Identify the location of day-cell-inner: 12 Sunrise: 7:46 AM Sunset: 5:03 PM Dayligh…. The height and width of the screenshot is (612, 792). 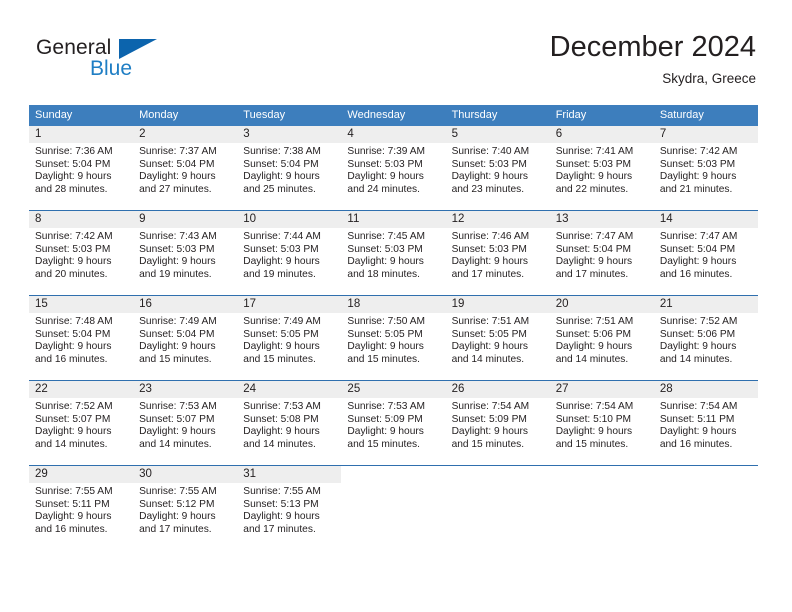
(497, 253).